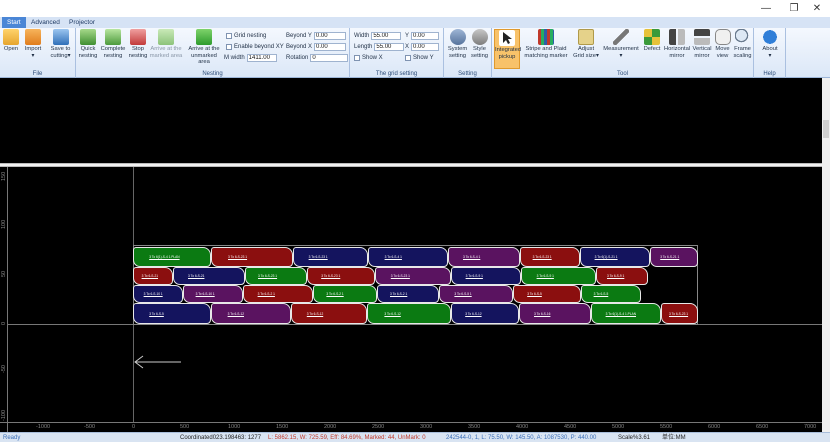 This screenshot has height=442, width=830. What do you see at coordinates (45, 22) in the screenshot?
I see `tab-advanced: Advanced` at bounding box center [45, 22].